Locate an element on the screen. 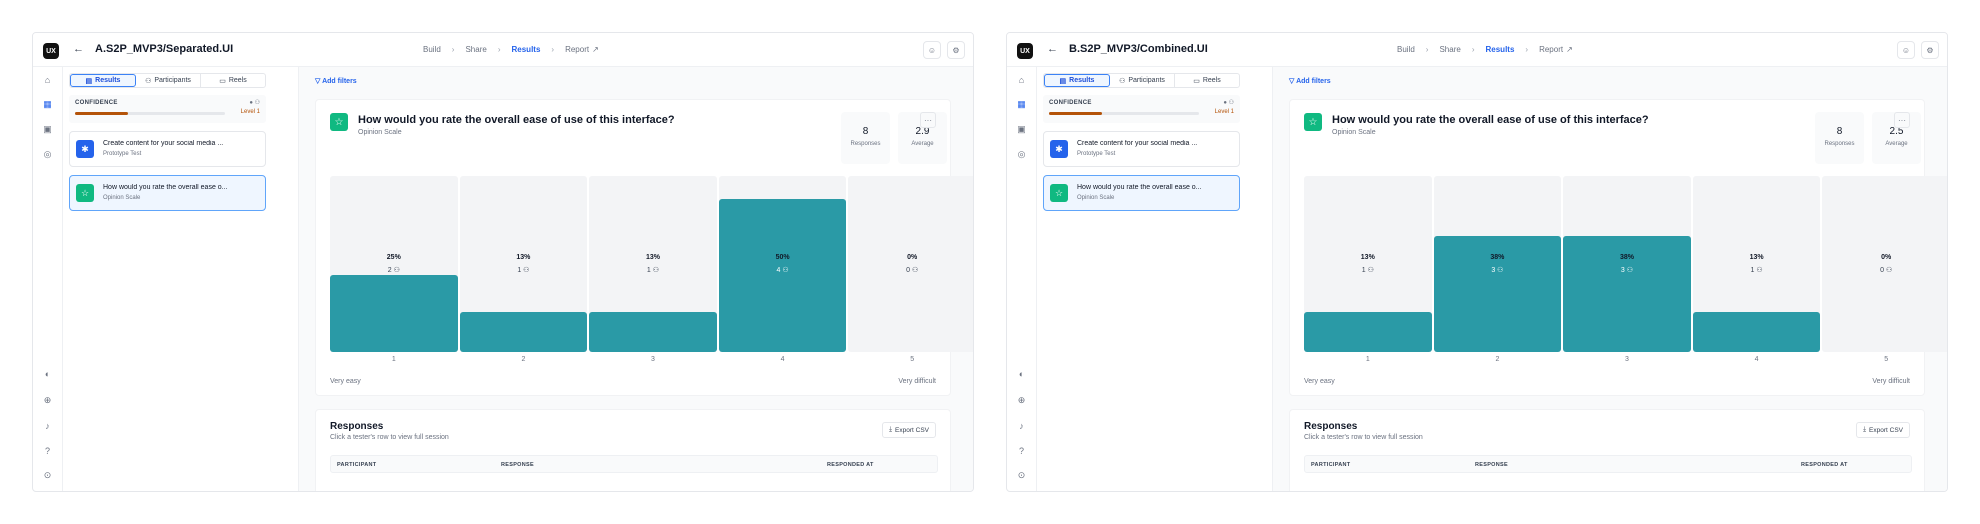  chart-column: 13% 1 ⚇ is located at coordinates (523, 264).